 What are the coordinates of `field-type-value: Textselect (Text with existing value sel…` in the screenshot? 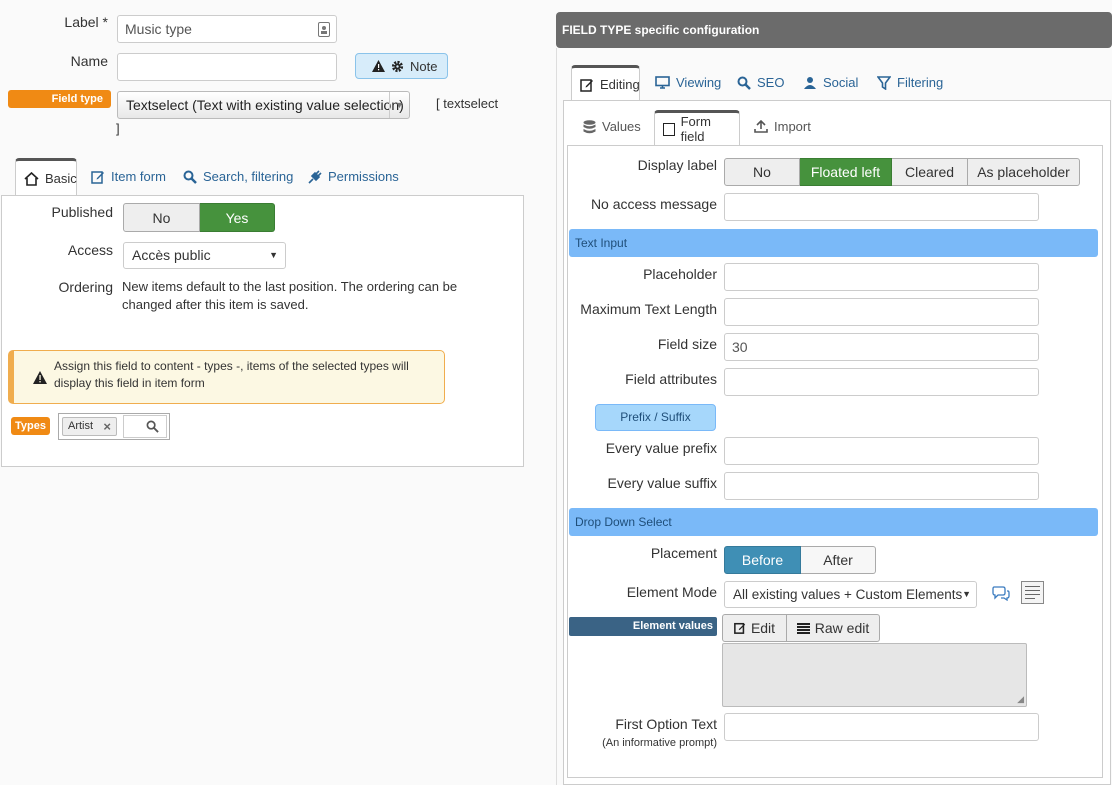 It's located at (265, 105).